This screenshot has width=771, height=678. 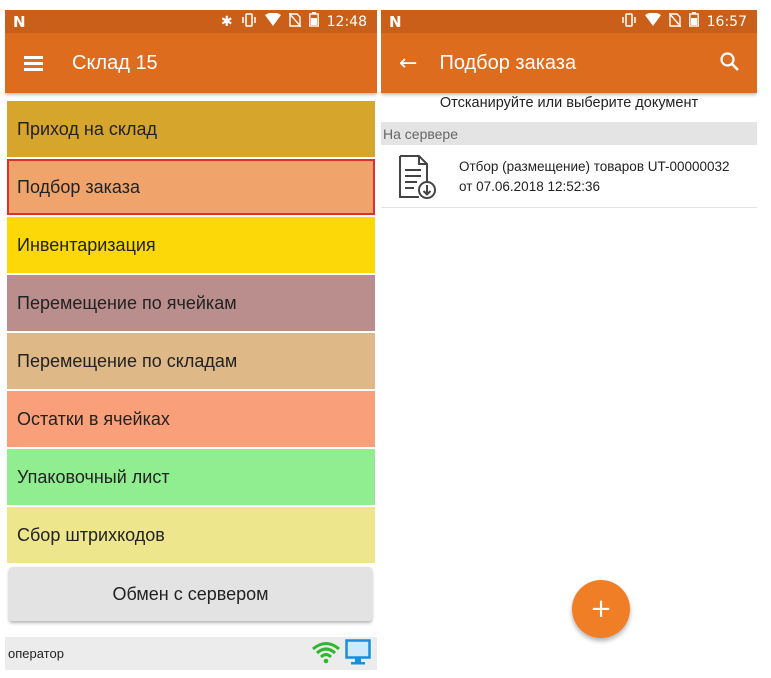 I want to click on menu-item-label: Инвентаризация, so click(x=86, y=244).